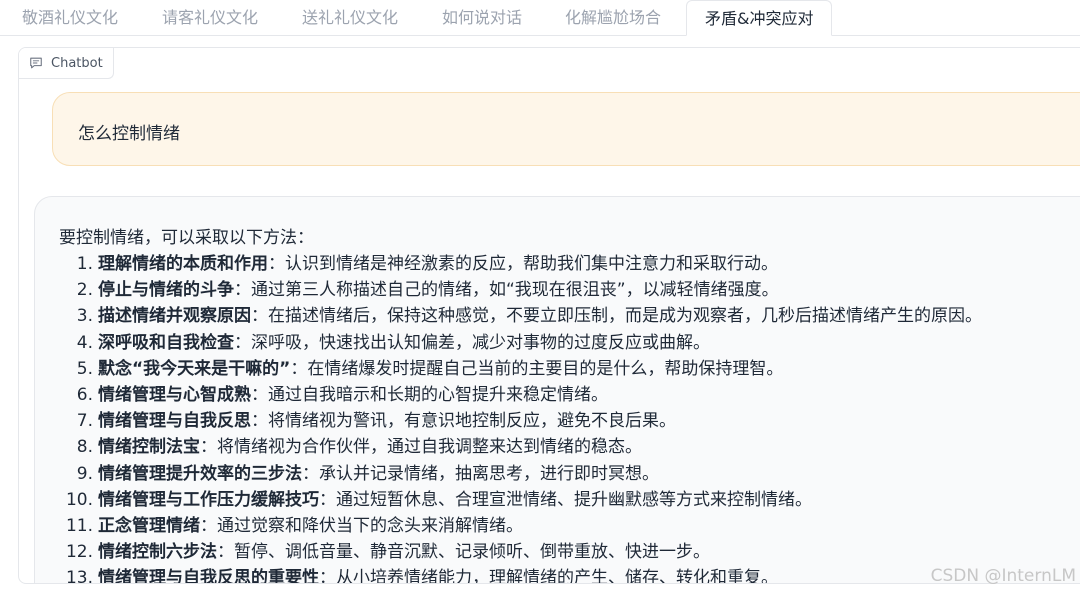 This screenshot has width=1080, height=591. Describe the element at coordinates (350, 17) in the screenshot. I see `tab-gift-etiquette: 送礼礼仪文化` at that location.